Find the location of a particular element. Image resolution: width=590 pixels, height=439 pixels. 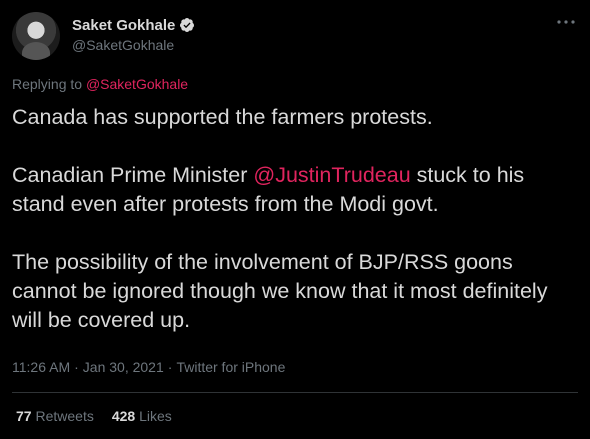

retweets-stat: 77 Retweets is located at coordinates (55, 416).